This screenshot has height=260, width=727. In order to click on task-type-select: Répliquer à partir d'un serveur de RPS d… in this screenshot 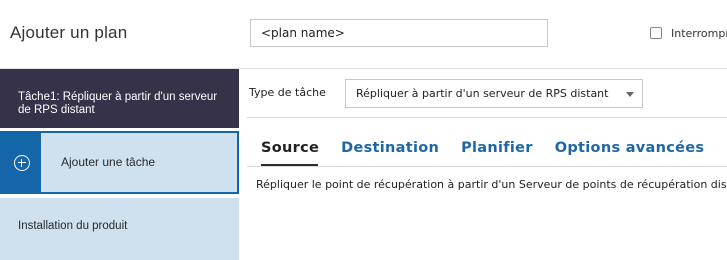, I will do `click(494, 93)`.